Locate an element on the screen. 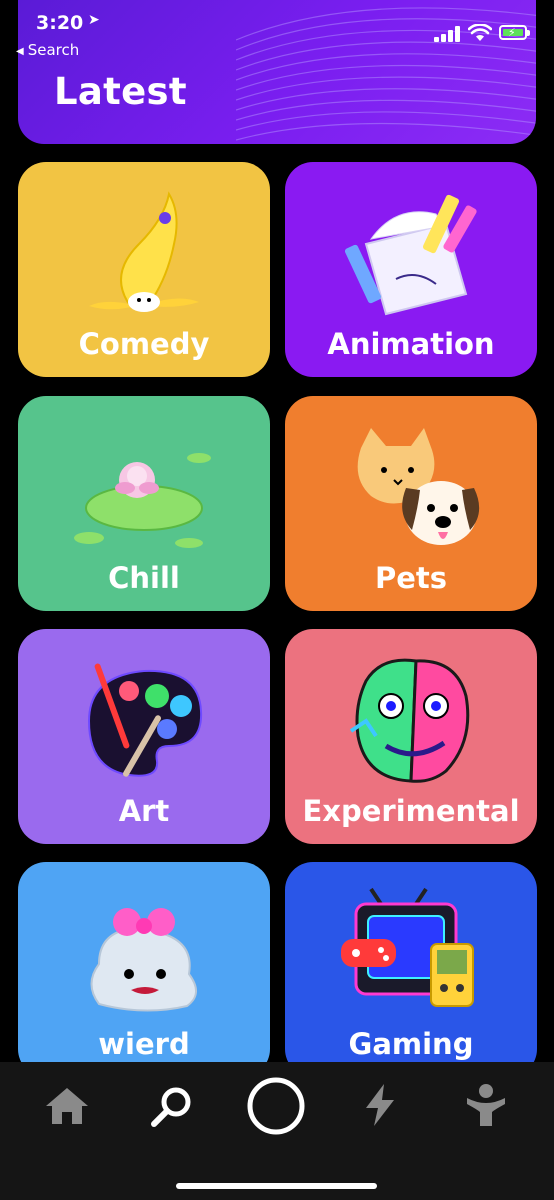 The height and width of the screenshot is (1200, 554). battery-icon: ⚡ is located at coordinates (514, 32).